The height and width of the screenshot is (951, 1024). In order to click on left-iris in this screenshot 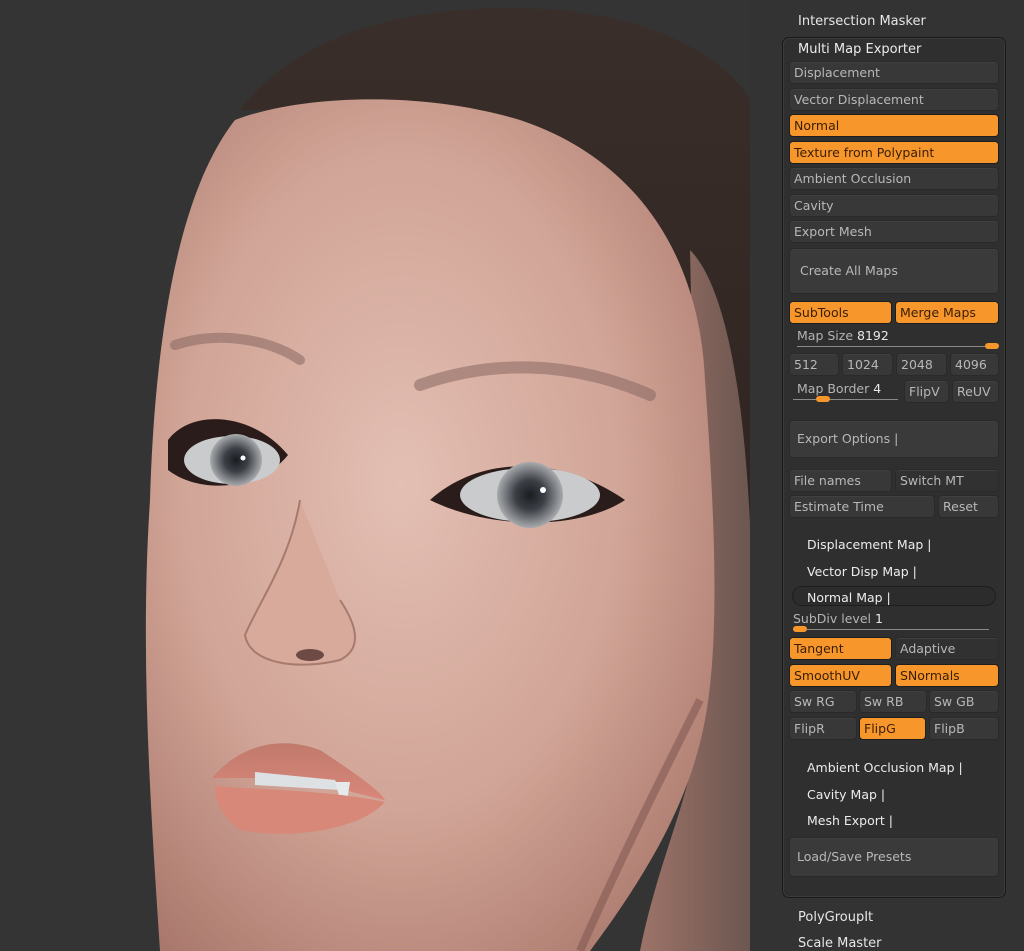, I will do `click(236, 460)`.